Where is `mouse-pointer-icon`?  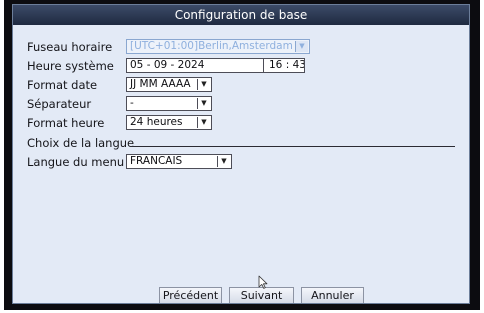 mouse-pointer-icon is located at coordinates (263, 282).